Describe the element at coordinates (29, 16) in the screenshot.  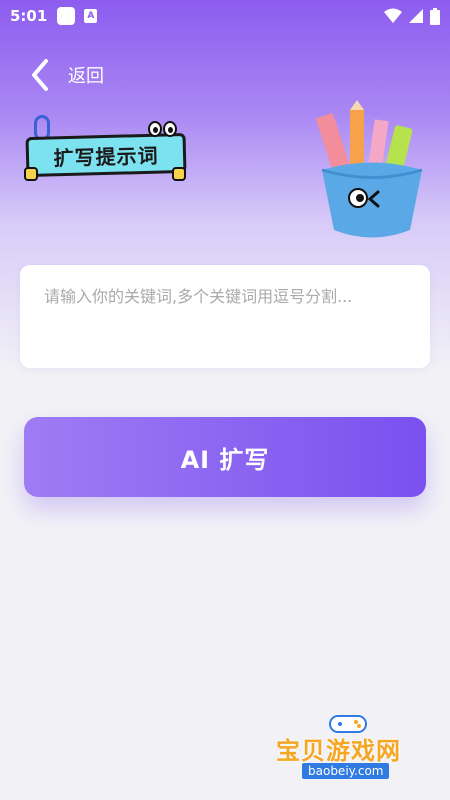
I see `status-time: 5:01` at that location.